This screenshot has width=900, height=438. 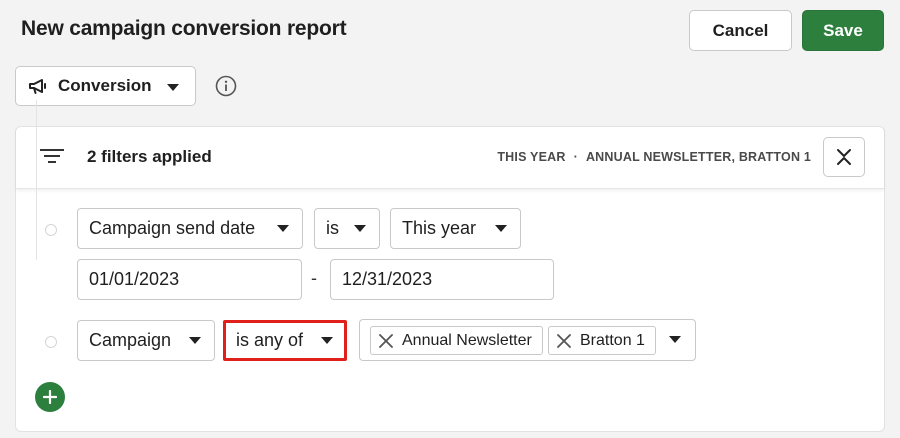 I want to click on collapse-filters-button, so click(x=844, y=157).